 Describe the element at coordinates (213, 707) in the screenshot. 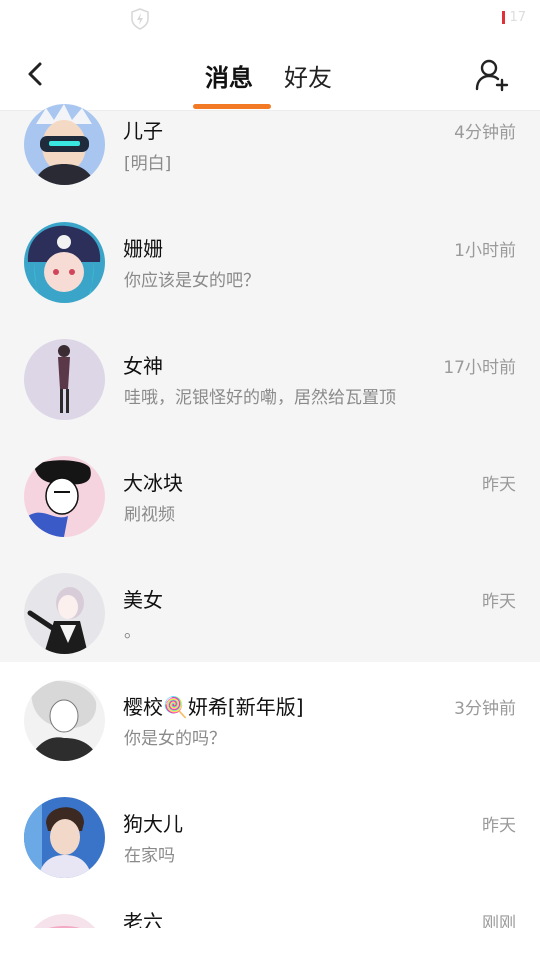

I see `contact-name: 樱校🍭妍希[新年版]` at that location.